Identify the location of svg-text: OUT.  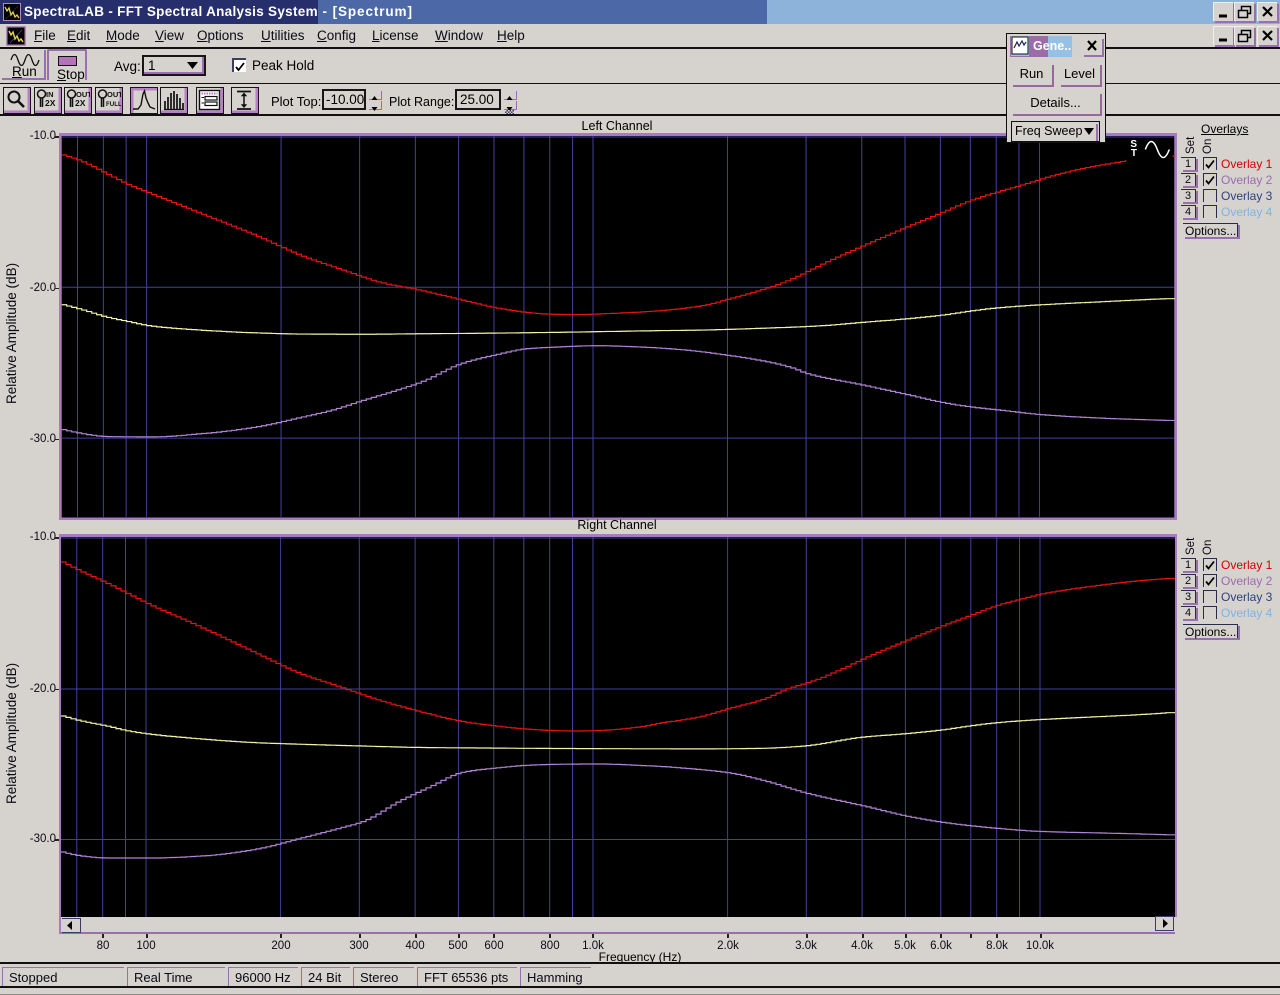
(114, 94).